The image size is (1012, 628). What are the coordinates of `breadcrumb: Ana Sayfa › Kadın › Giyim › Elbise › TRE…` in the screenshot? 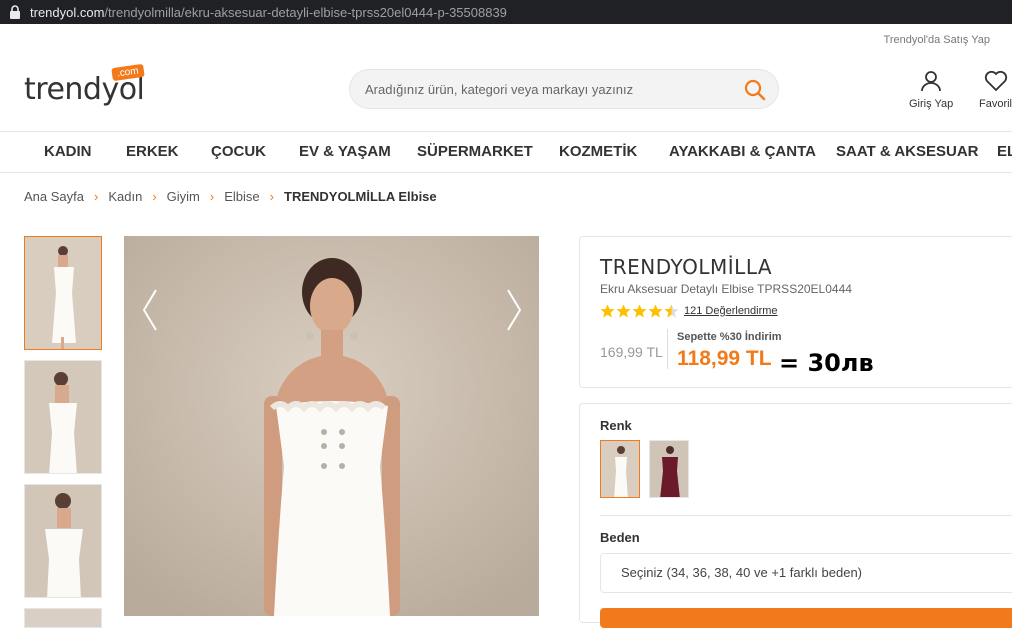 It's located at (230, 196).